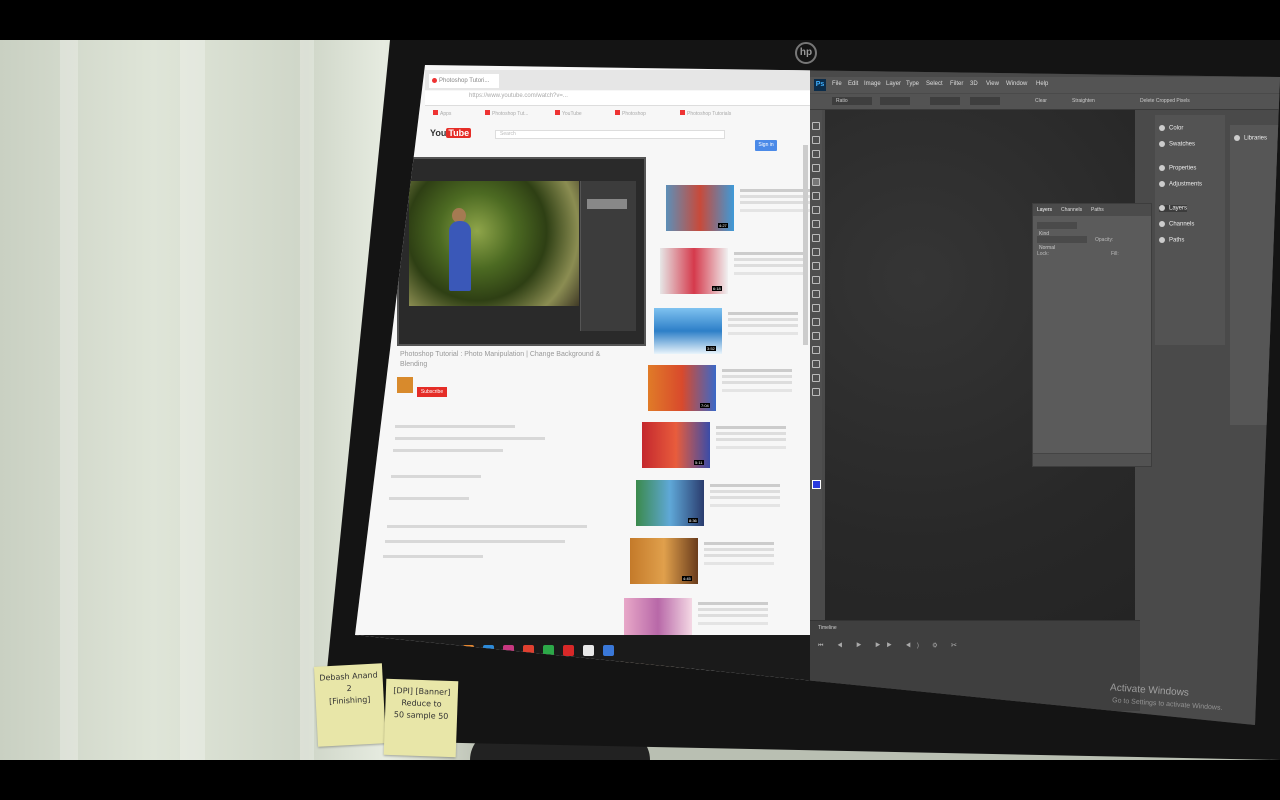 This screenshot has height=800, width=1280. Describe the element at coordinates (816, 196) in the screenshot. I see `eyedropper-tool-icon` at that location.